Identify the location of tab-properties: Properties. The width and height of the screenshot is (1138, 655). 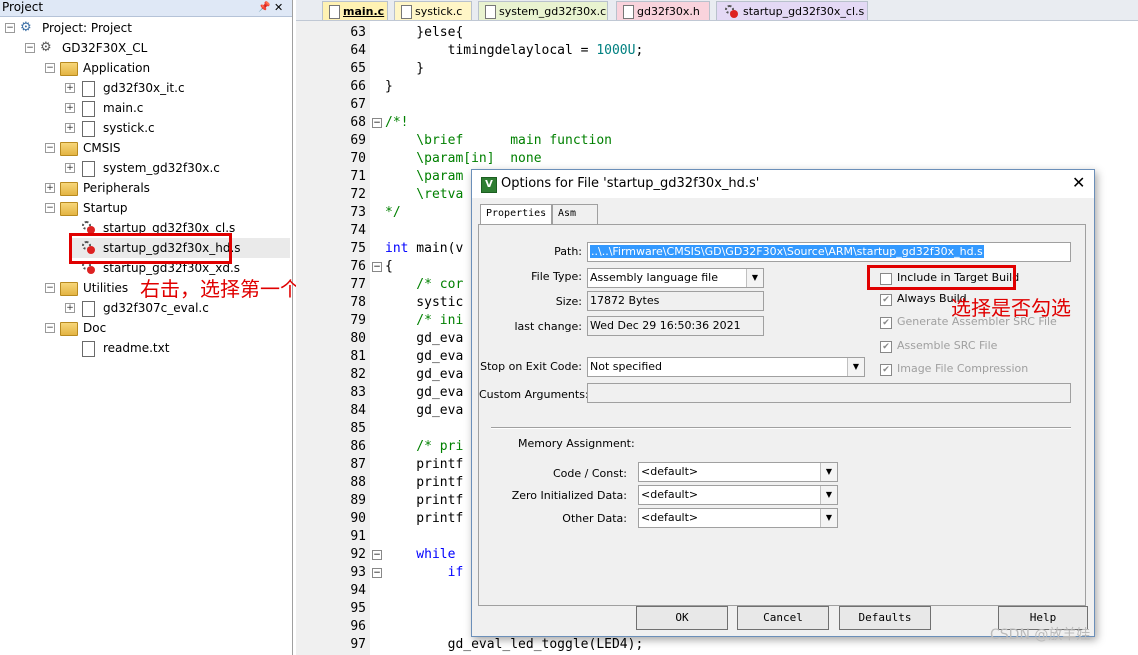
(516, 214).